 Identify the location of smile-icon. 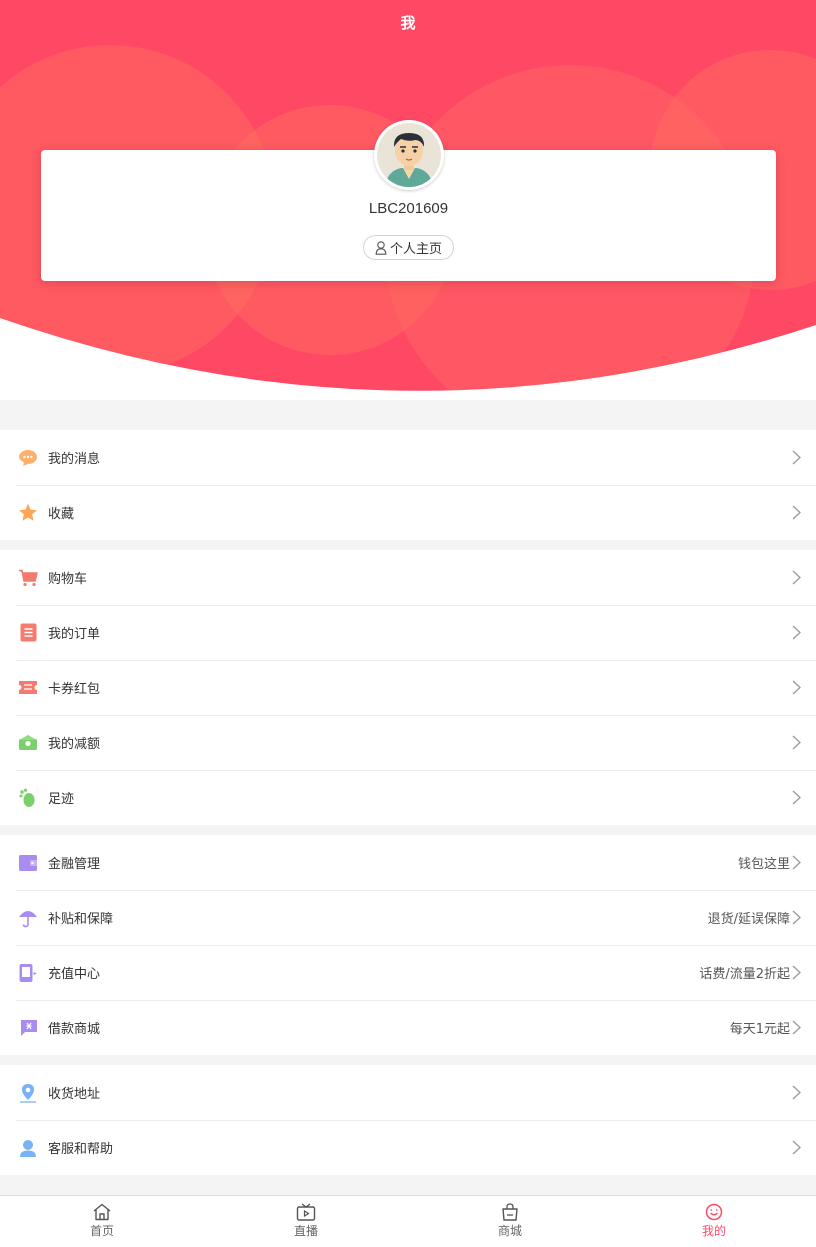
(714, 1212).